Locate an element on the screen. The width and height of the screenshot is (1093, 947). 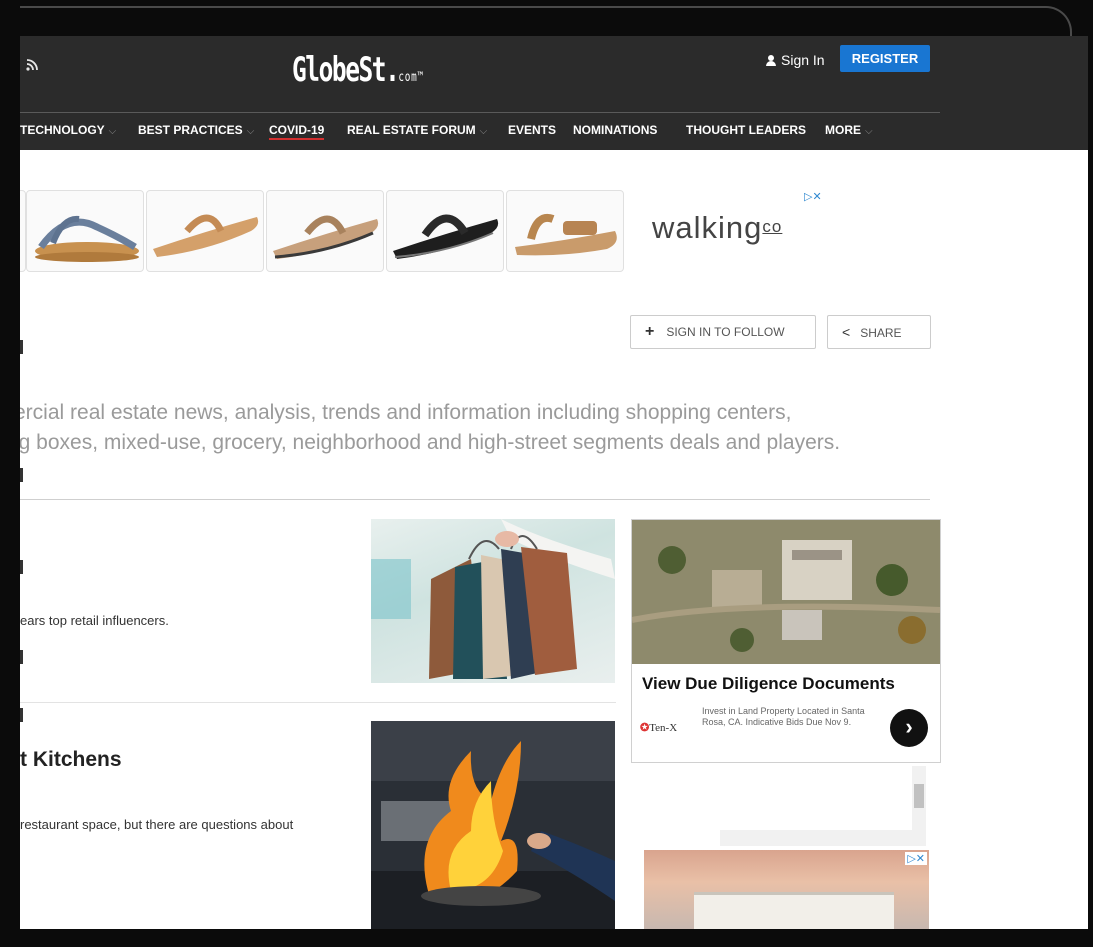
brand-suffix: co is located at coordinates (772, 226).